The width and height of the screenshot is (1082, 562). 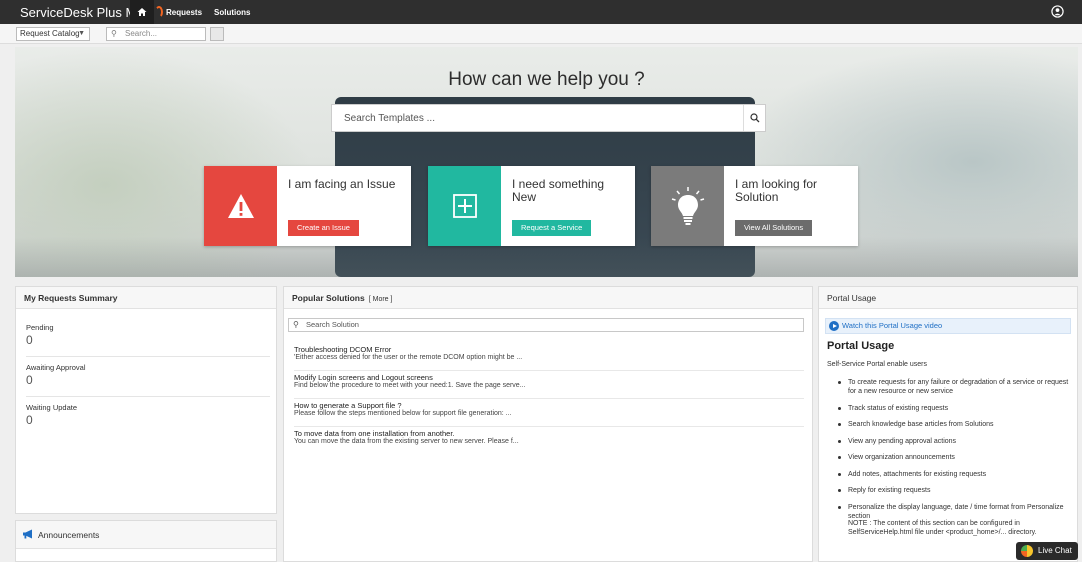 I want to click on home-icon, so click(x=142, y=12).